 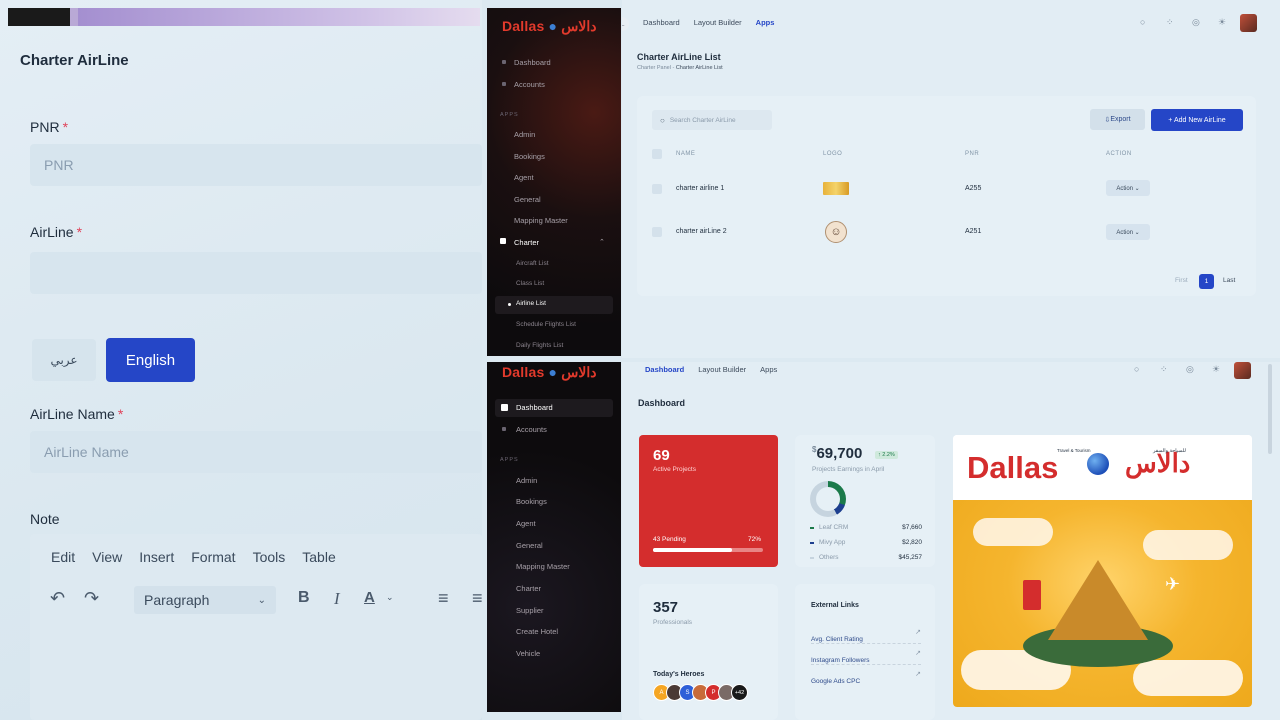 I want to click on menu-edit: Edit, so click(x=63, y=557).